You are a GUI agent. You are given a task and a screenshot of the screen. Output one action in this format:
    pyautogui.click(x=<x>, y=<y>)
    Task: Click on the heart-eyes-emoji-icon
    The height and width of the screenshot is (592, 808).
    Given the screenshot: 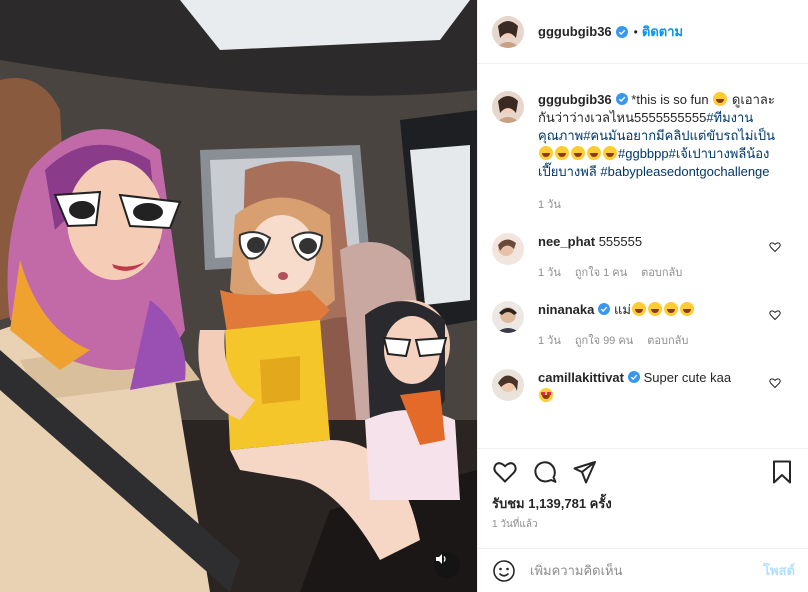 What is the action you would take?
    pyautogui.click(x=546, y=395)
    